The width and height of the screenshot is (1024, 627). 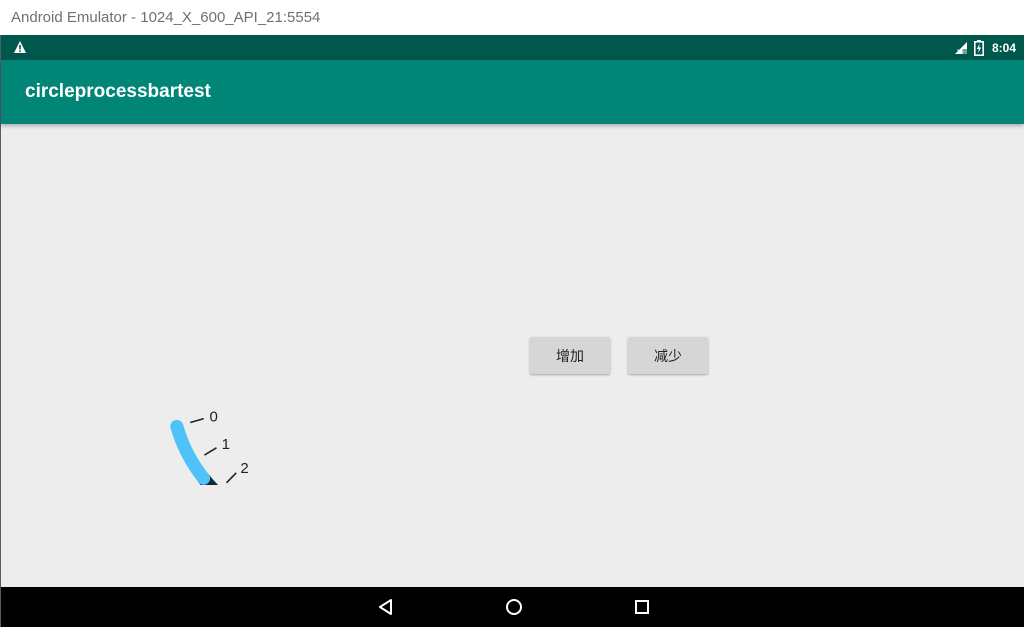 I want to click on decrease-button: 减少, so click(x=668, y=355).